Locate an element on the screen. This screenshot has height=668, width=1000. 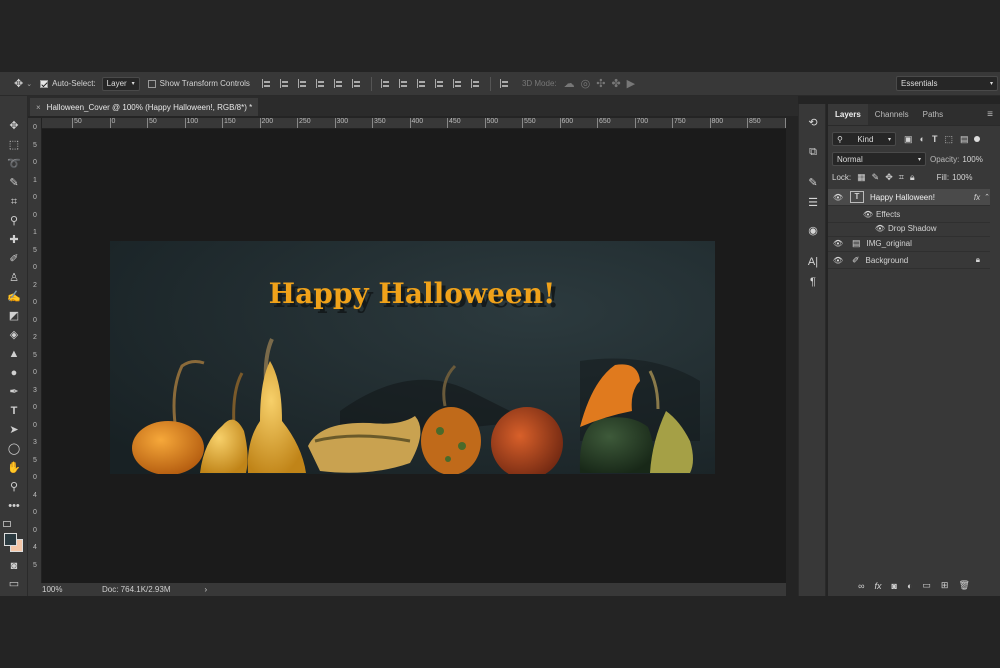
auto-align-icon is located at coordinates (504, 83).